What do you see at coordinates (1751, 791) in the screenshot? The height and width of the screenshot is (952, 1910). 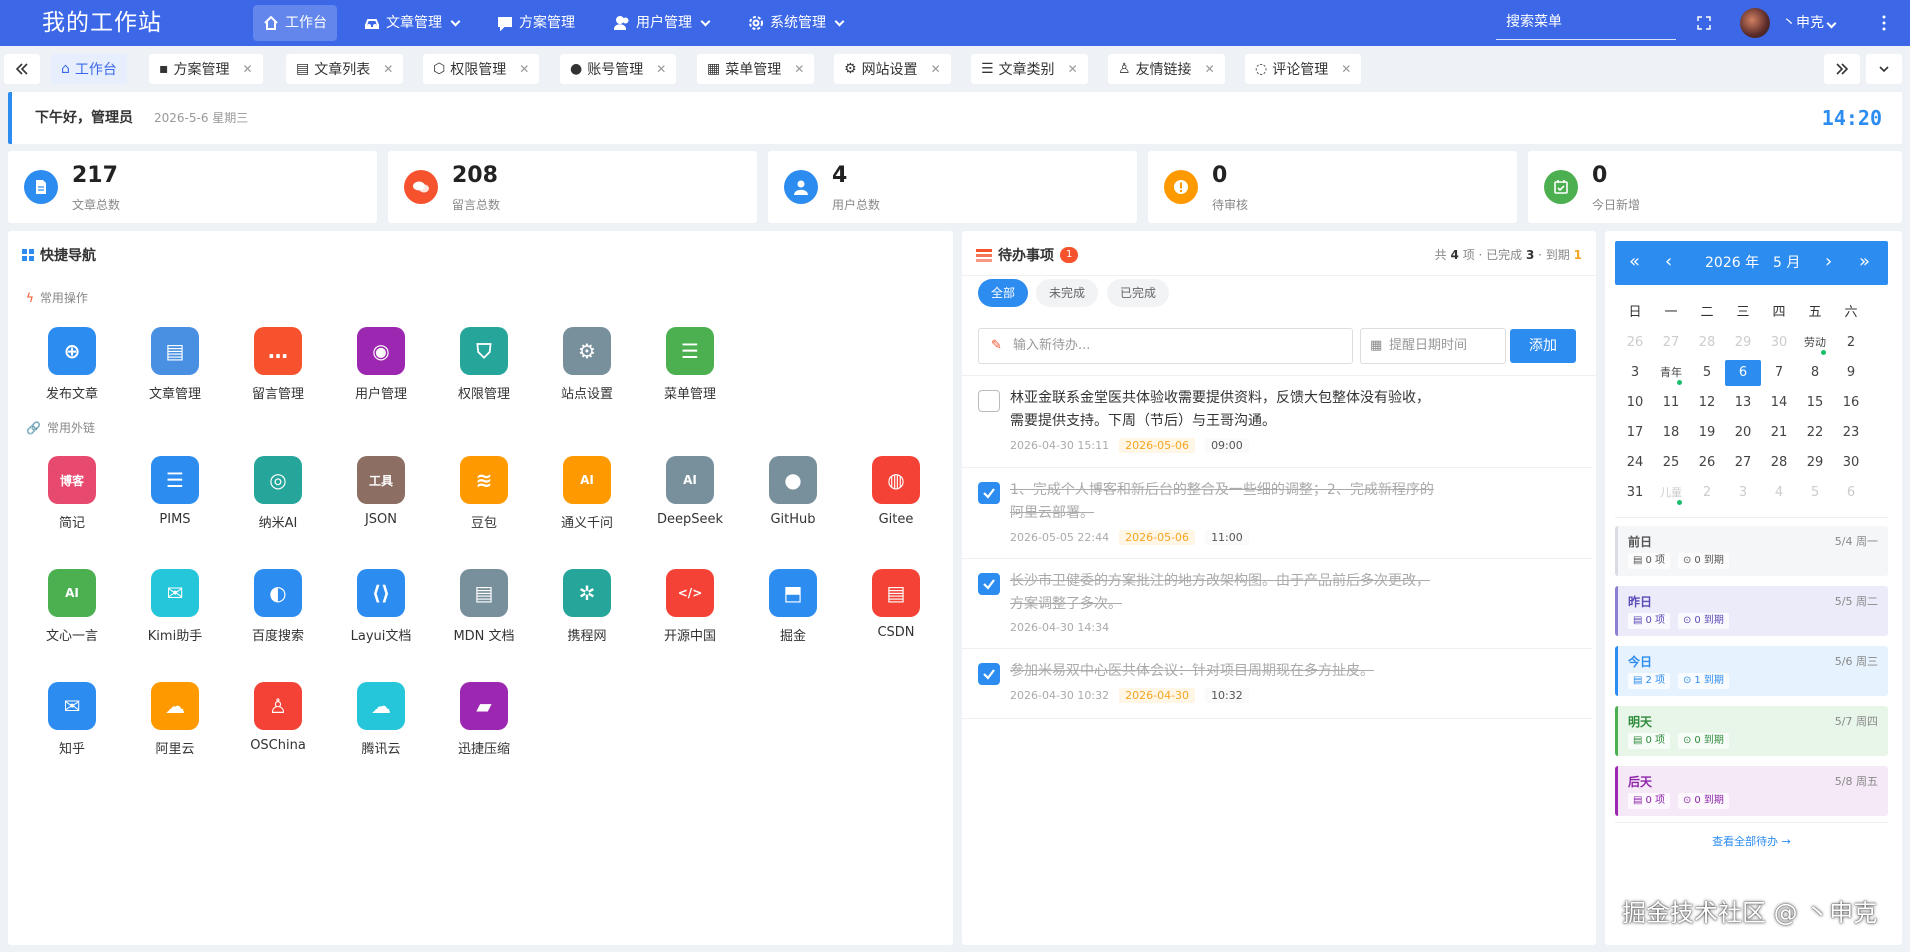 I see `day-summary-card: 后天 5/8 周五 ▤ 0 项 ⊙ 0 到期` at bounding box center [1751, 791].